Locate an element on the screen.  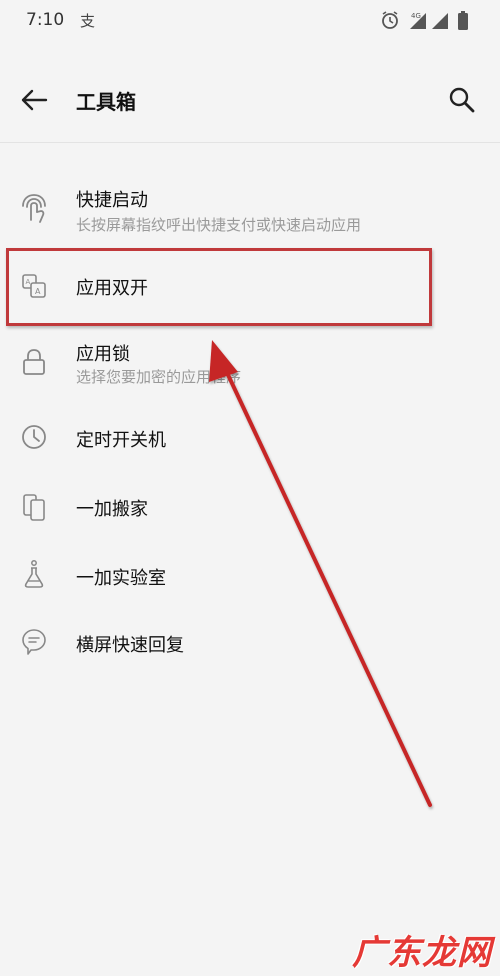
item-label: 应用锁 is located at coordinates (103, 354).